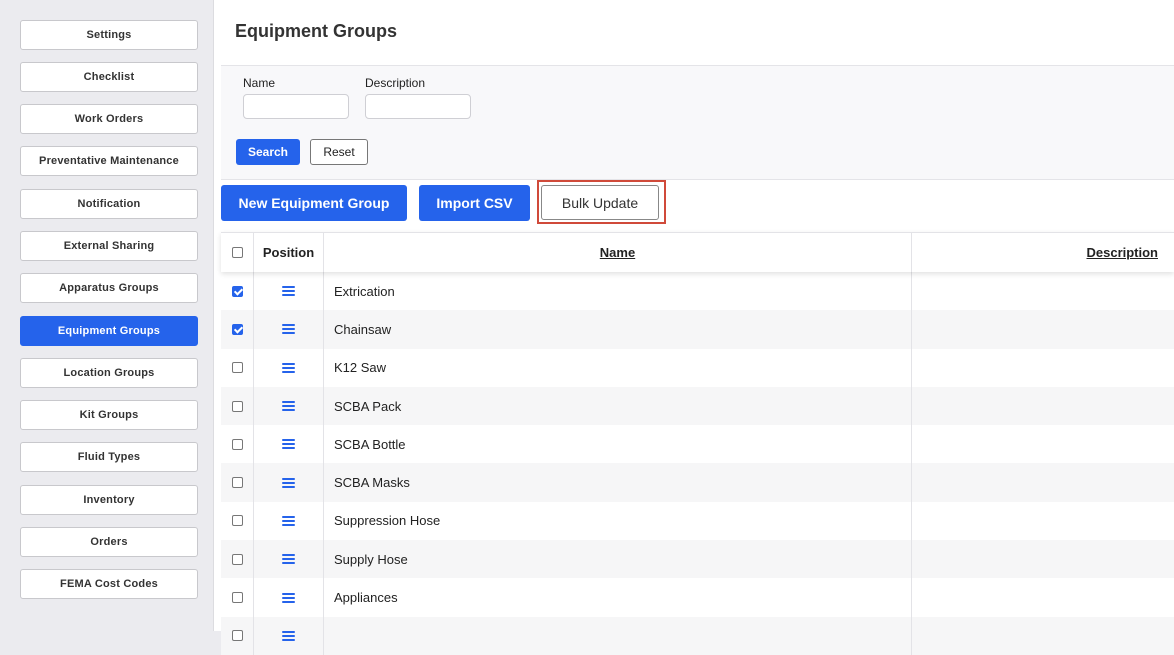 Image resolution: width=1174 pixels, height=655 pixels. Describe the element at coordinates (268, 152) in the screenshot. I see `search-button: Search` at that location.